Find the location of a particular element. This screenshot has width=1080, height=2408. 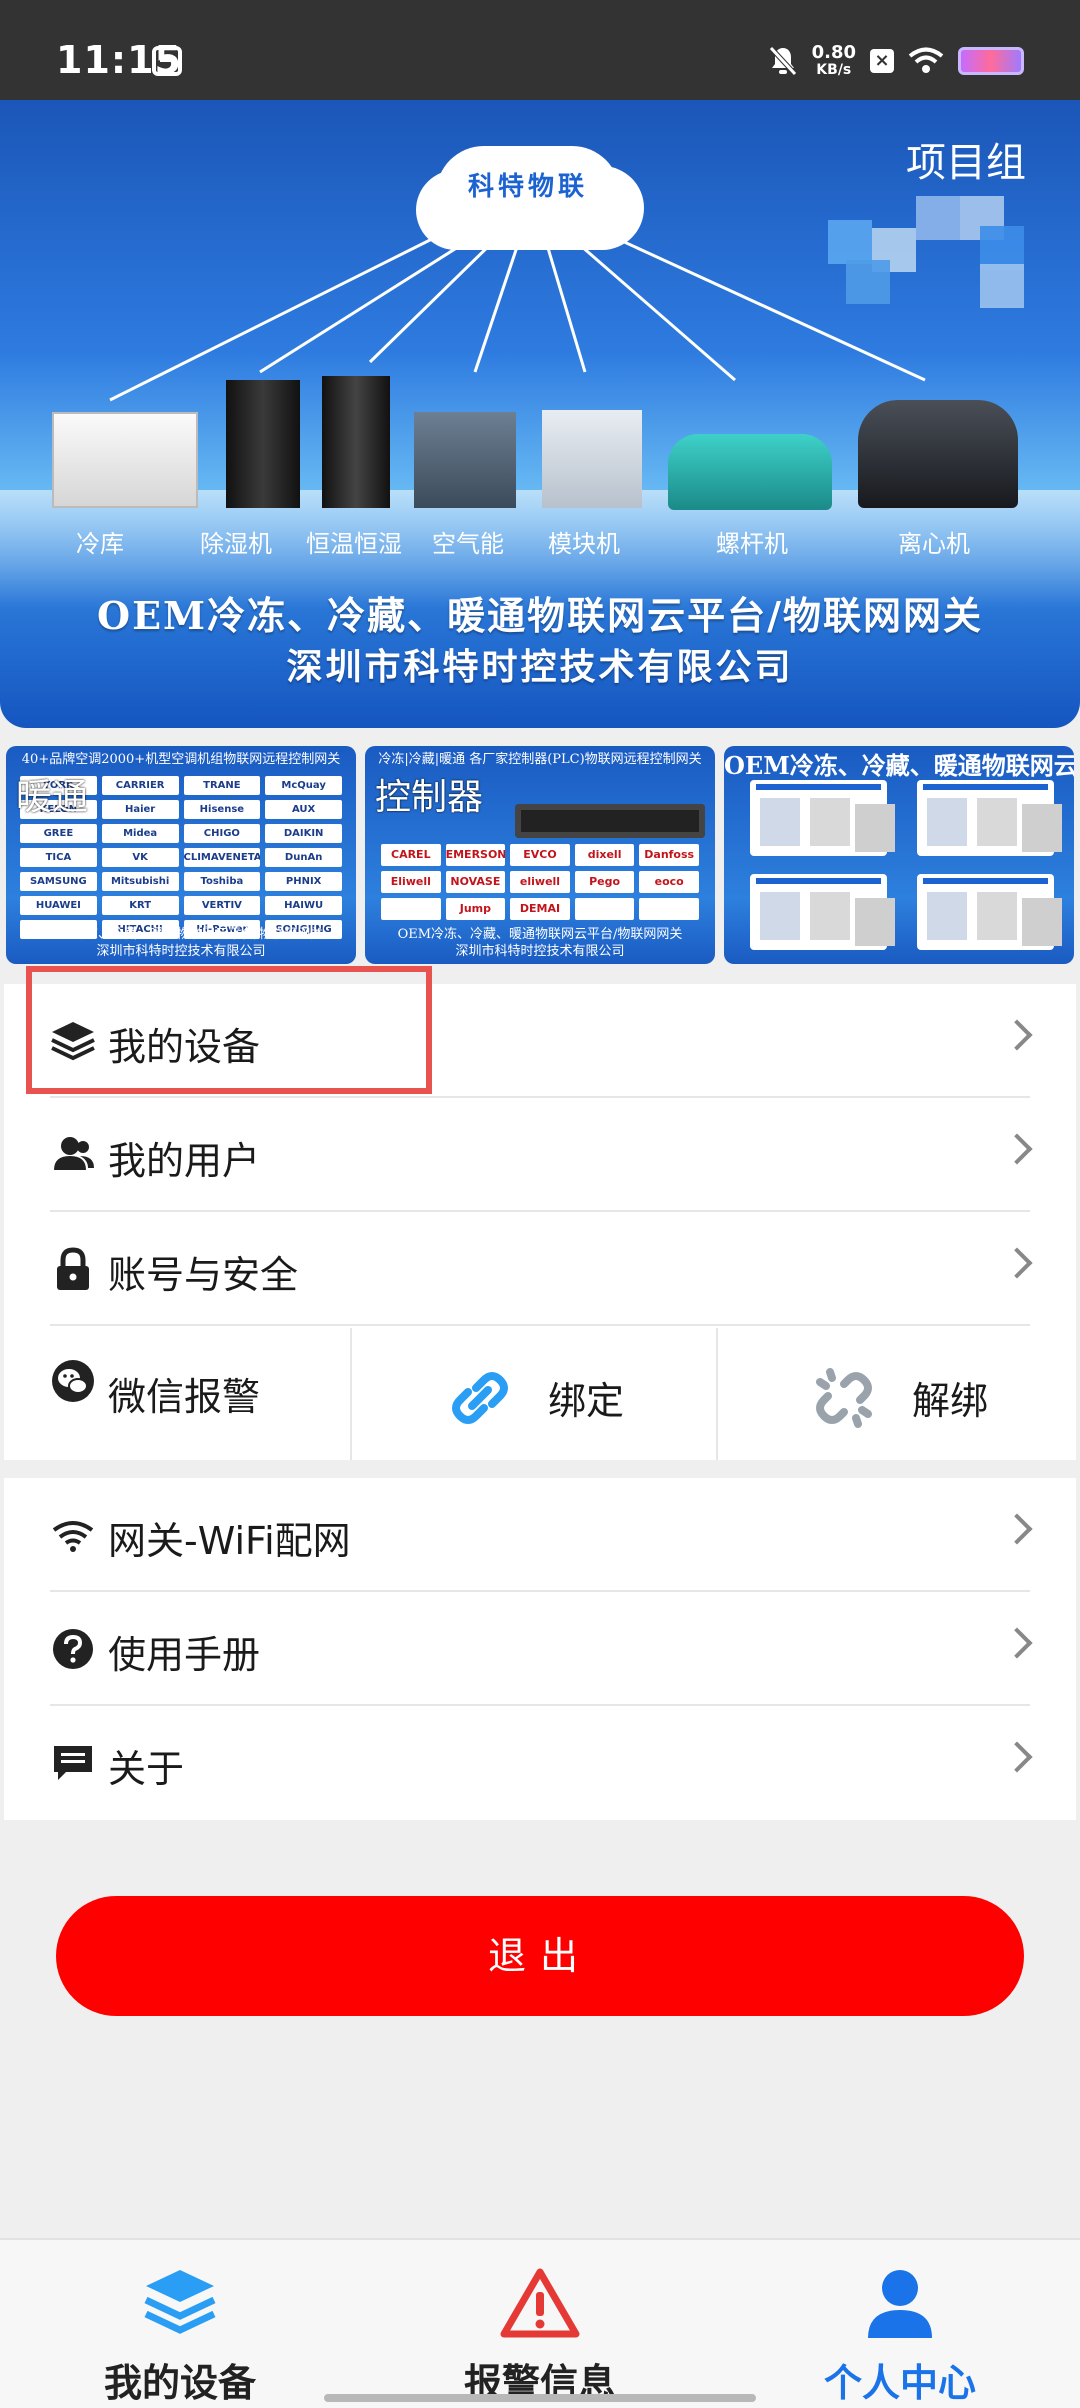

thumbnail-caption: 冷冻|冷藏|暖通 各厂家控制器(PLC)物联网远程控制网关 is located at coordinates (540, 759).